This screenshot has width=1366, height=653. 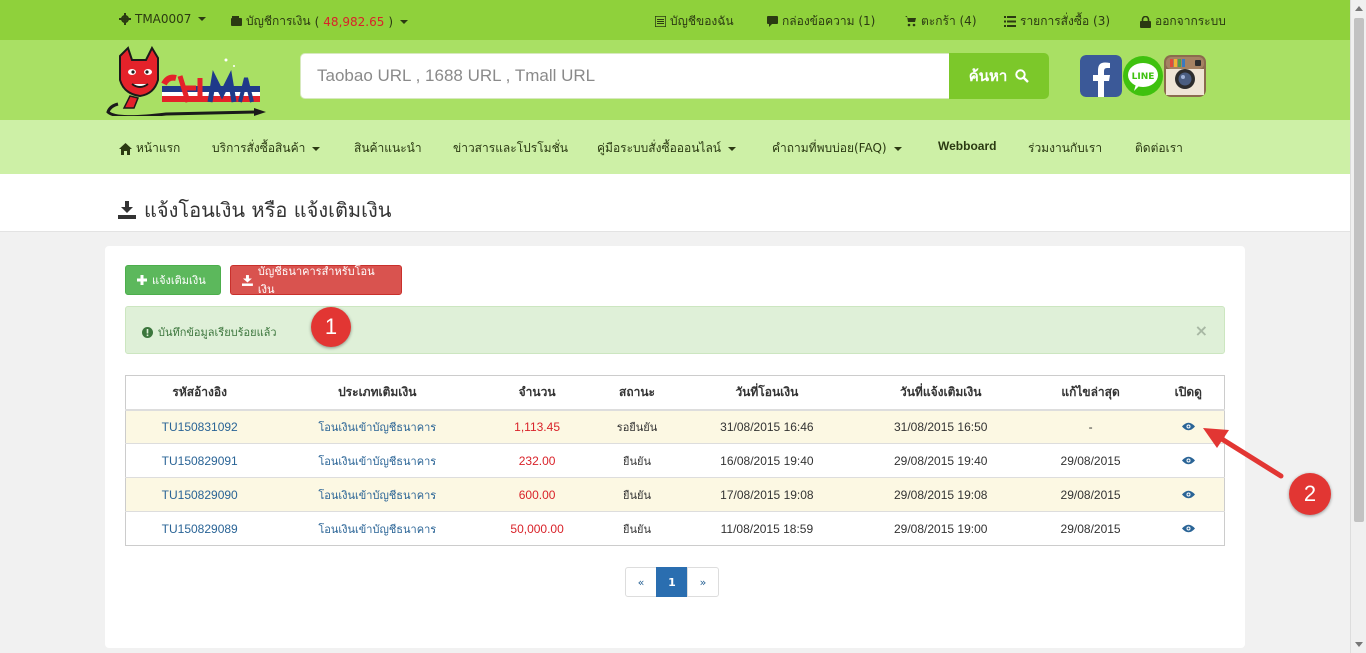 I want to click on nav-careers: ร่วมงานกับเรา, so click(x=1065, y=148).